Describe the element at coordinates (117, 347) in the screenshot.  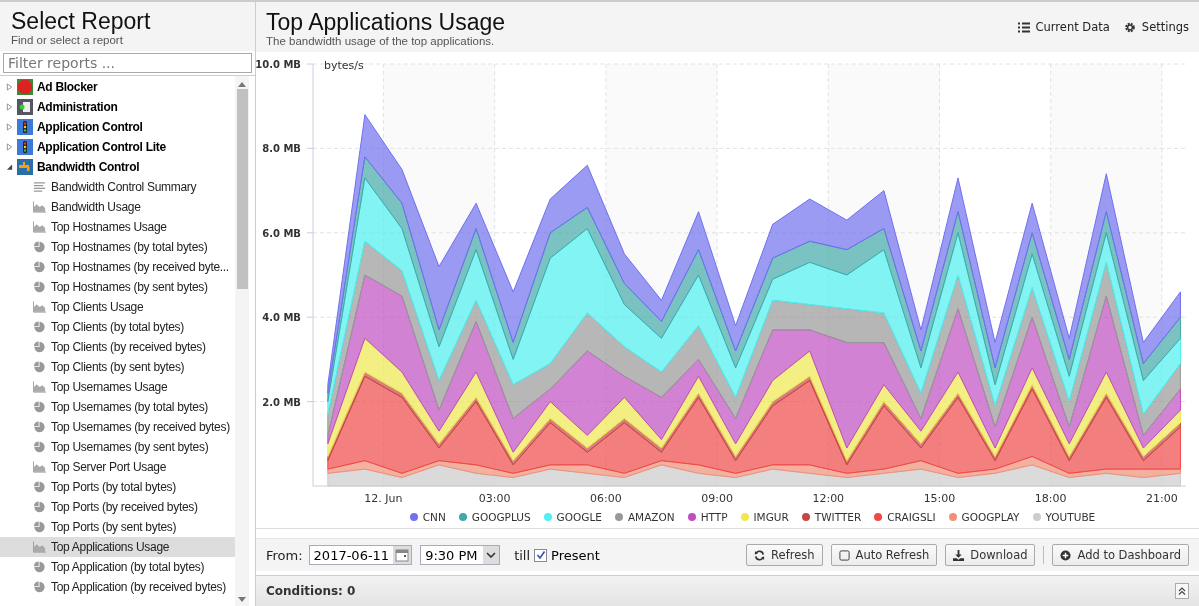
I see `report-item: Top Clients (by received bytes)` at that location.